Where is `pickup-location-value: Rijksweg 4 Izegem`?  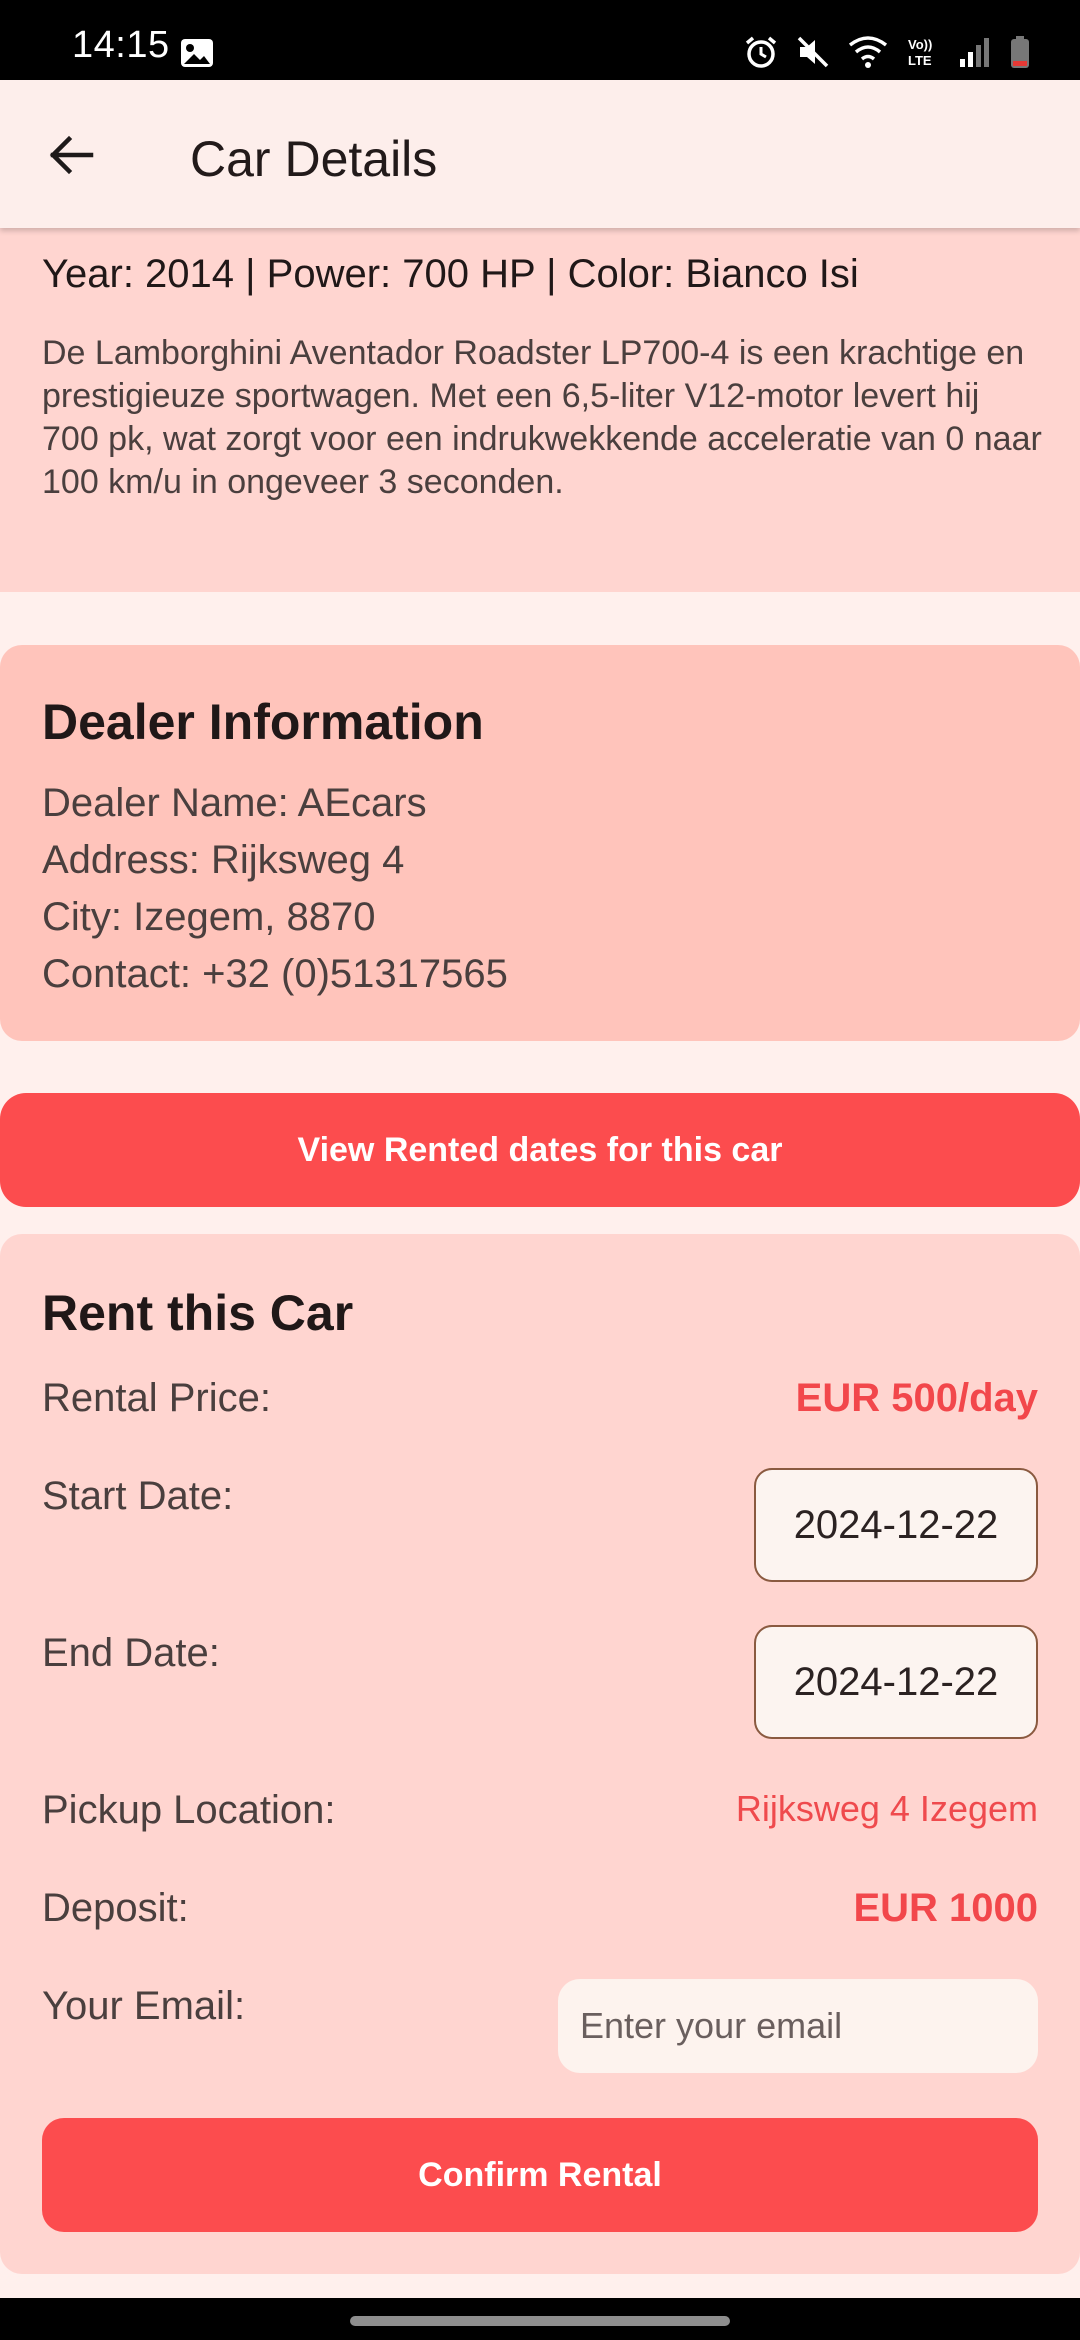
pickup-location-value: Rijksweg 4 Izegem is located at coordinates (886, 1808).